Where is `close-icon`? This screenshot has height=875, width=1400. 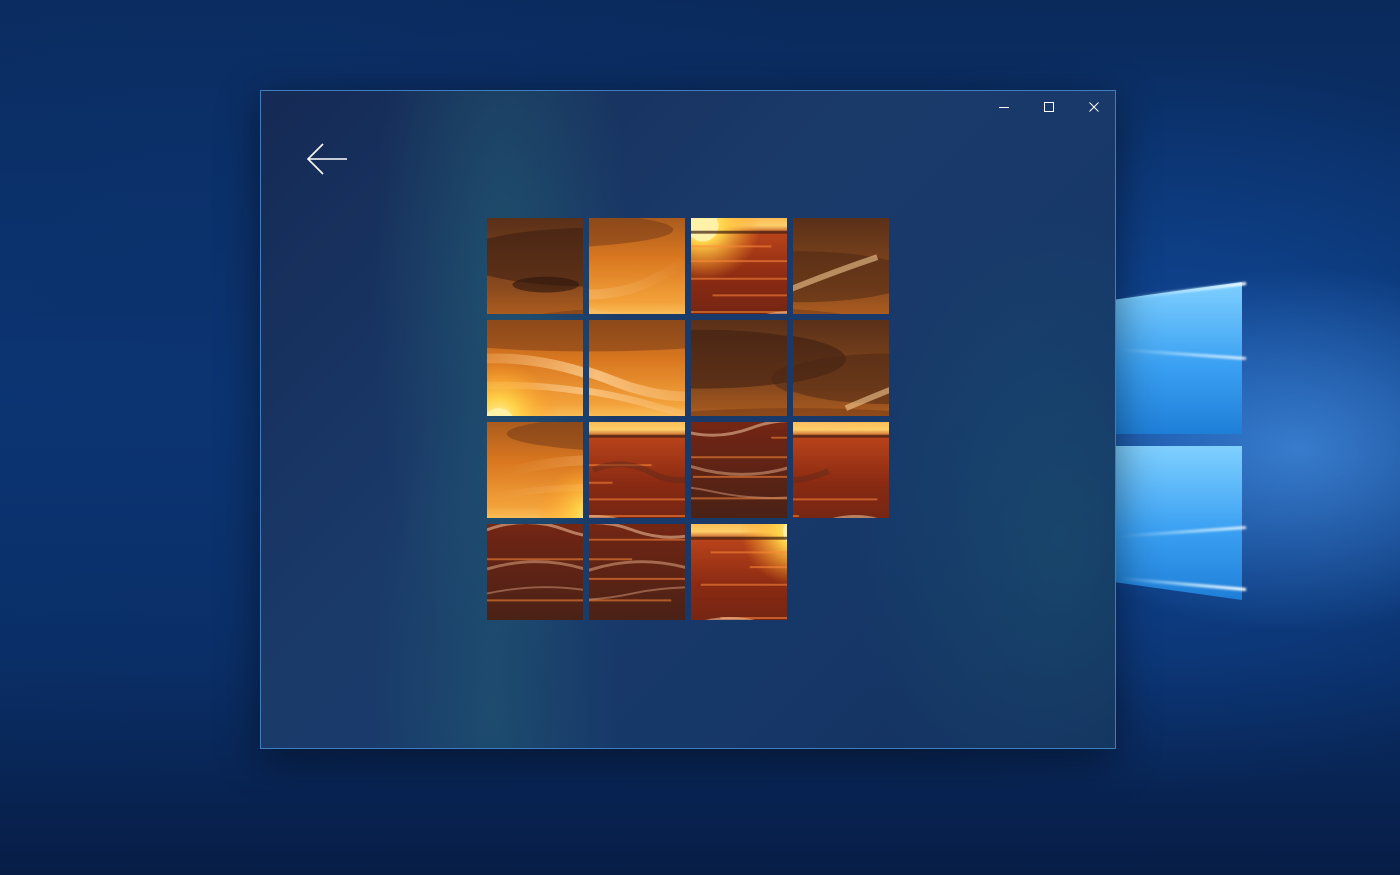 close-icon is located at coordinates (1093, 107).